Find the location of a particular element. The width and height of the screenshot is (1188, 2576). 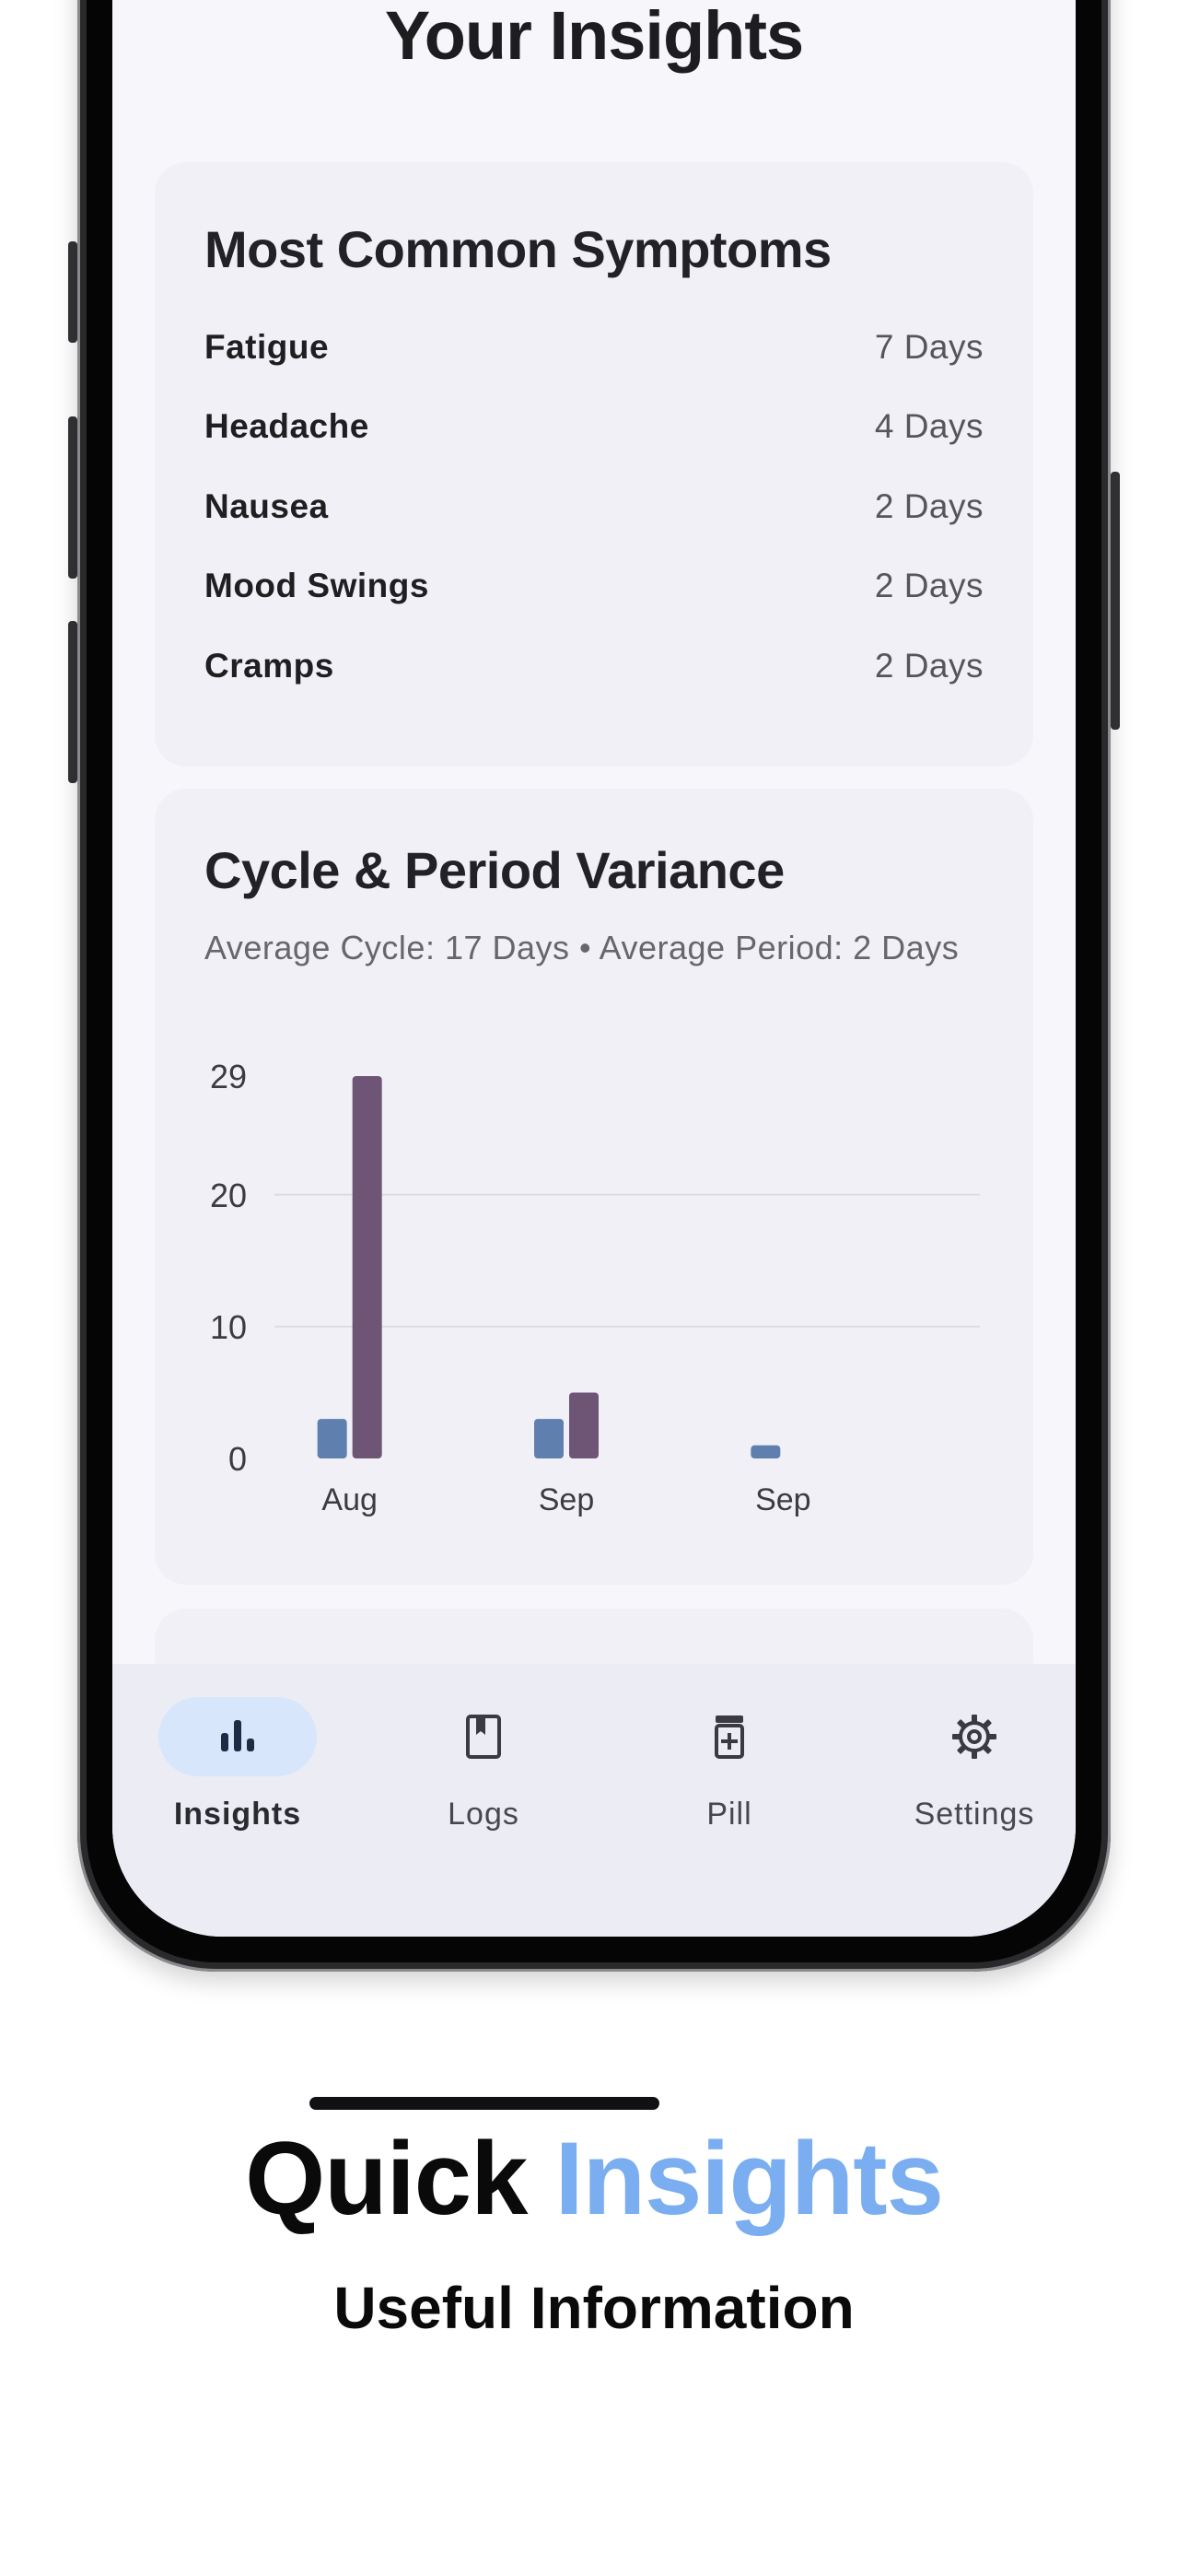

symptom-name: Headache is located at coordinates (286, 426).